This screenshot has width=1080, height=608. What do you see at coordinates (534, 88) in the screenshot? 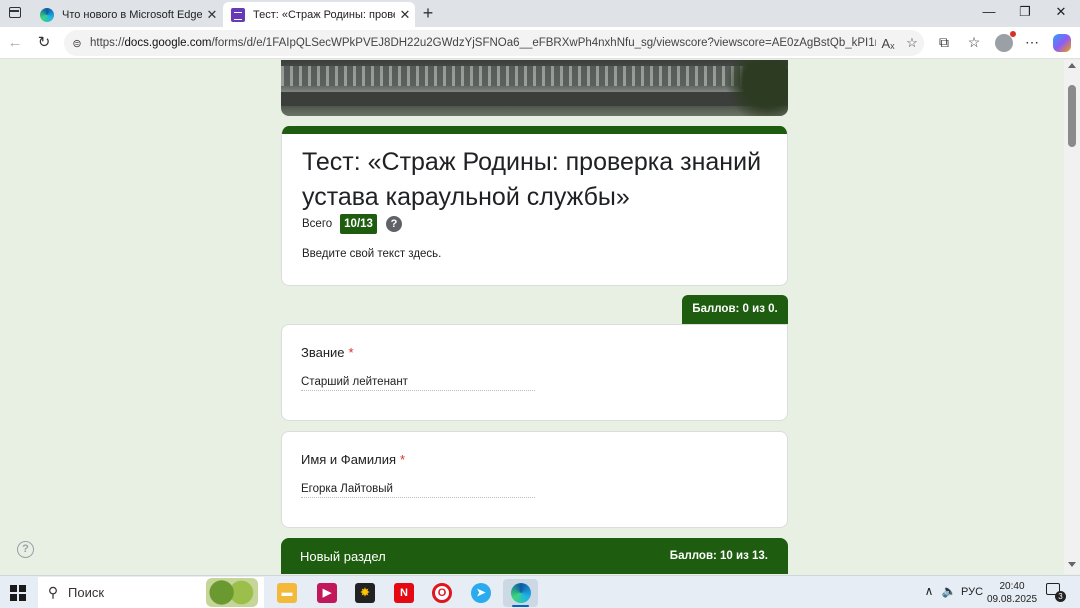
I see `form-header-image` at bounding box center [534, 88].